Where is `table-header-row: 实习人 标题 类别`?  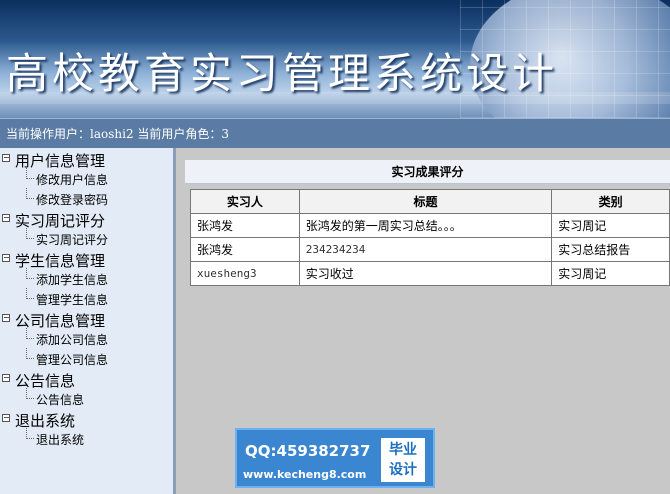 table-header-row: 实习人 标题 类别 is located at coordinates (430, 201).